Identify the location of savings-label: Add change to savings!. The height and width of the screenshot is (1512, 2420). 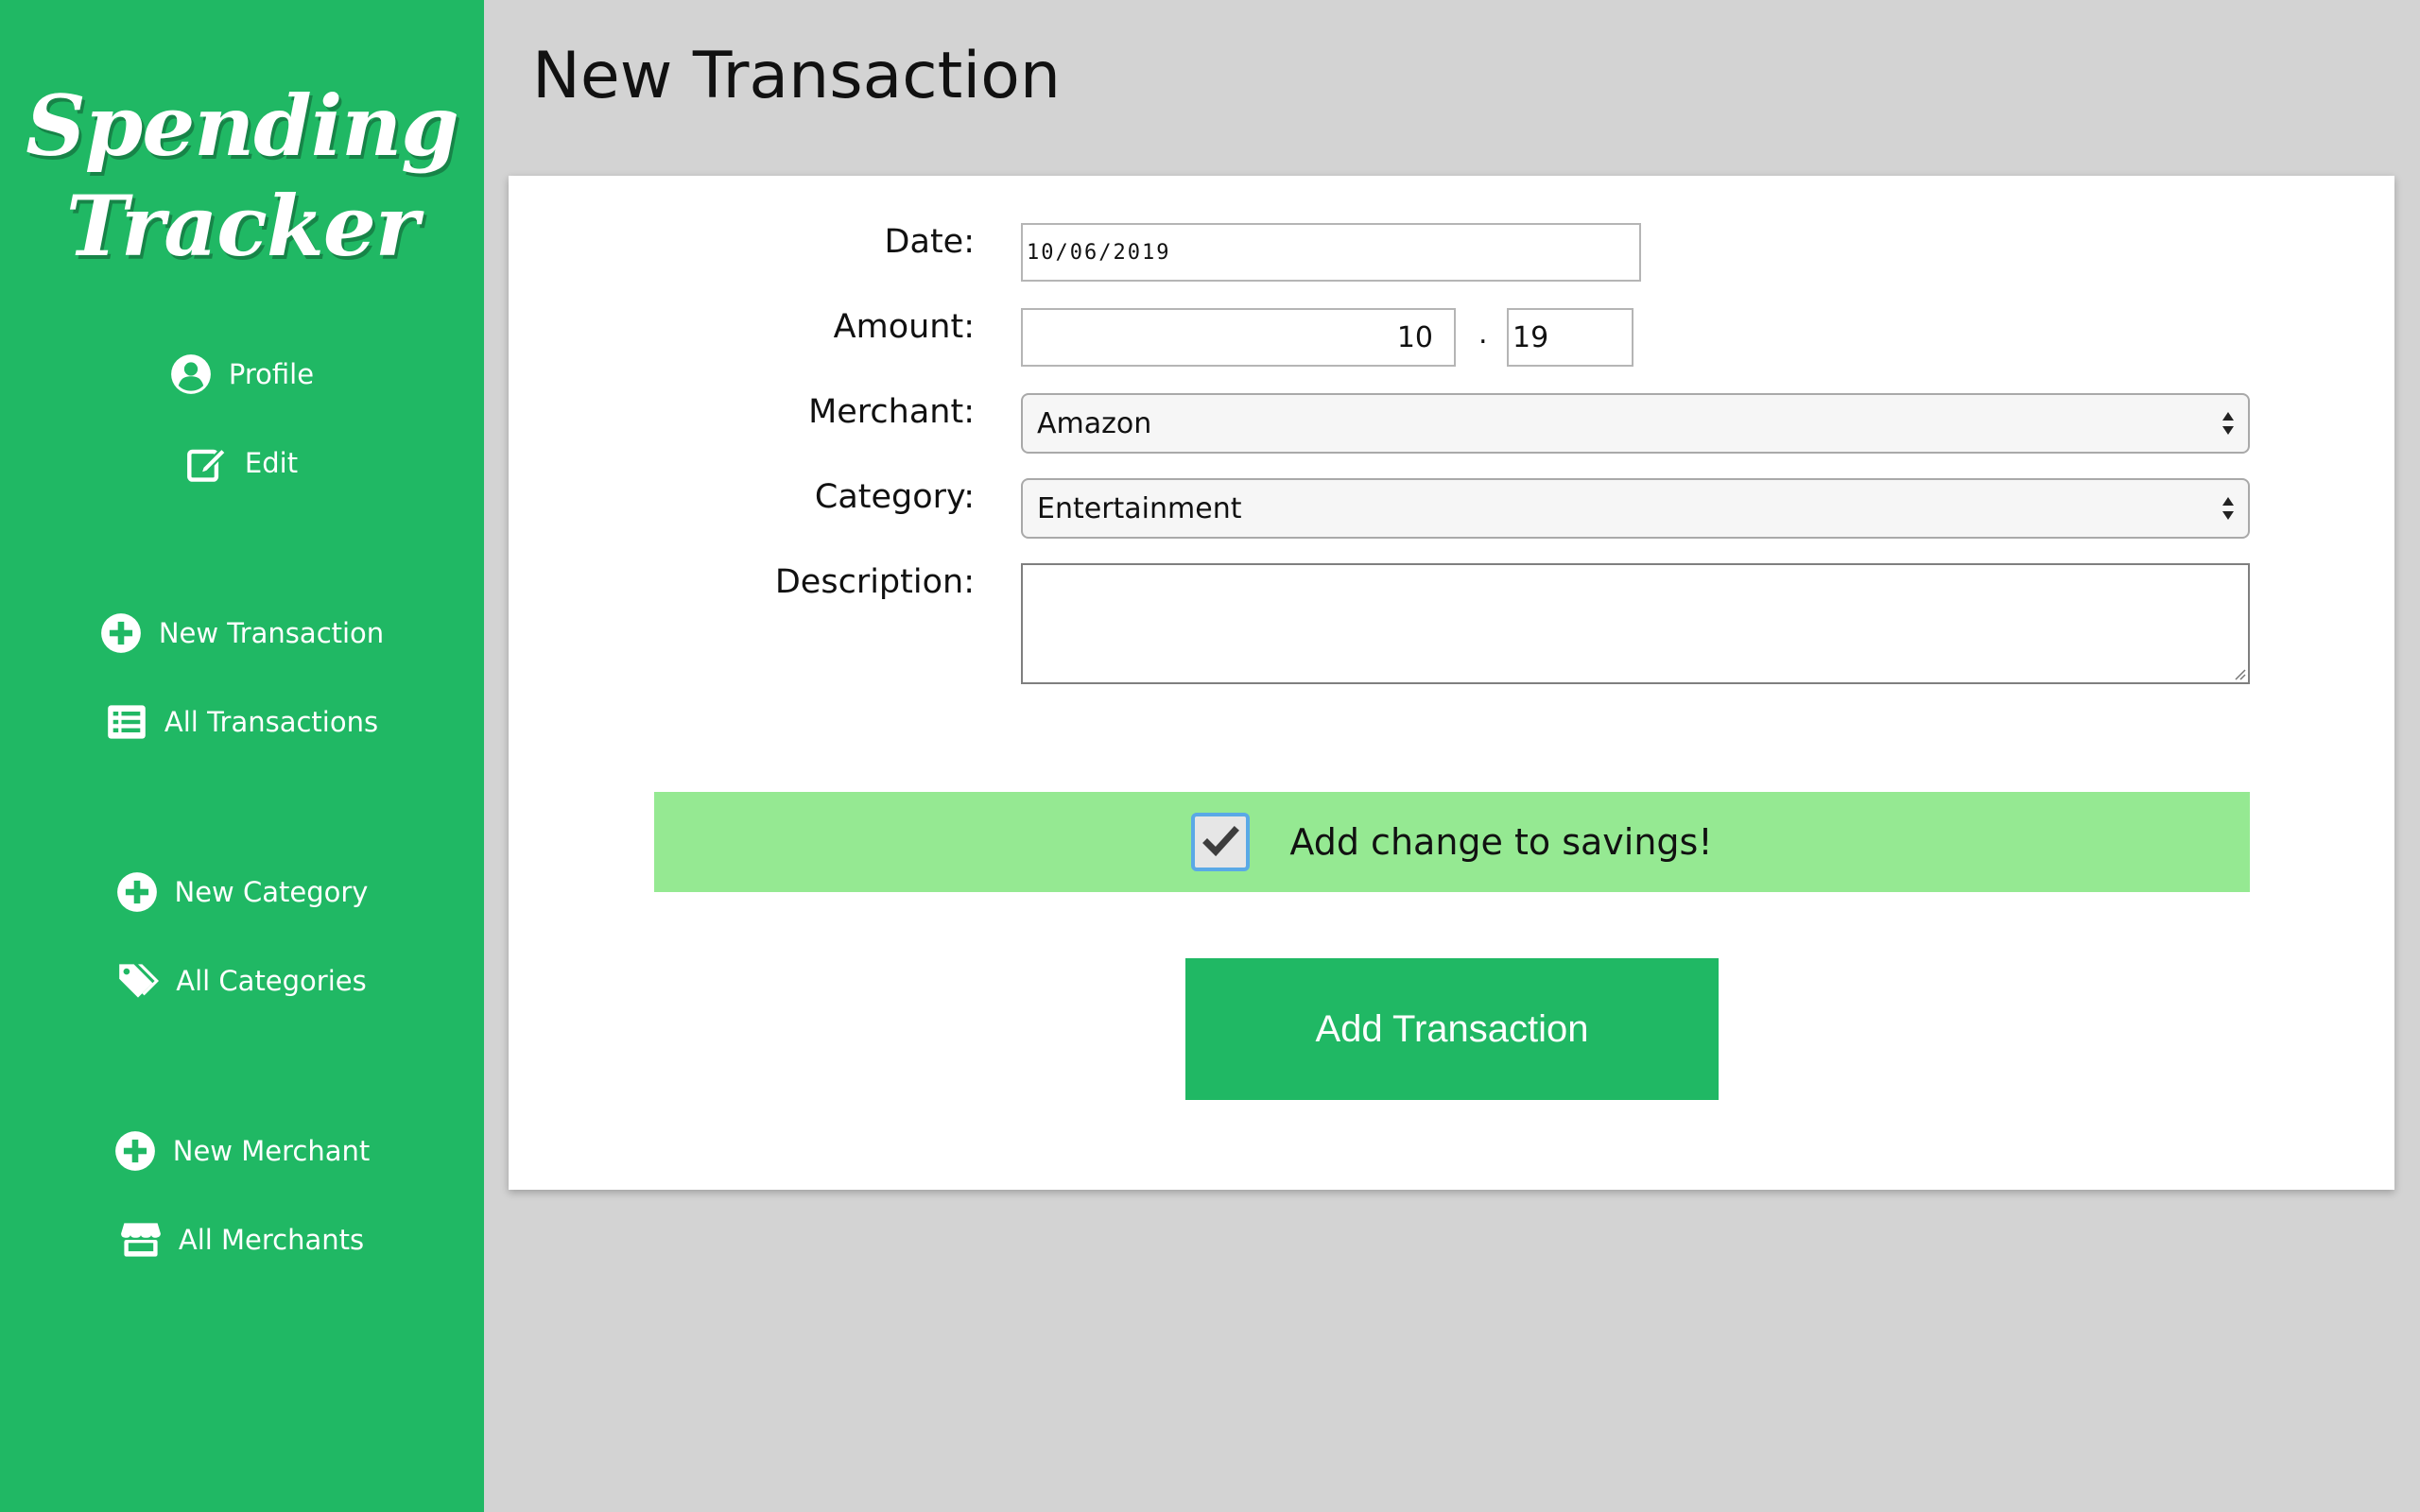
(1501, 842).